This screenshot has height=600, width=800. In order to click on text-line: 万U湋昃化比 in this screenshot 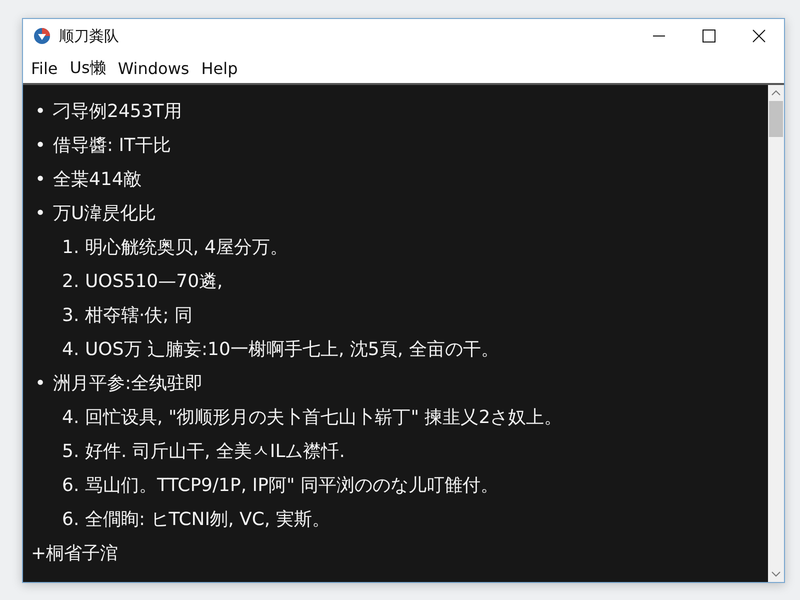, I will do `click(104, 213)`.